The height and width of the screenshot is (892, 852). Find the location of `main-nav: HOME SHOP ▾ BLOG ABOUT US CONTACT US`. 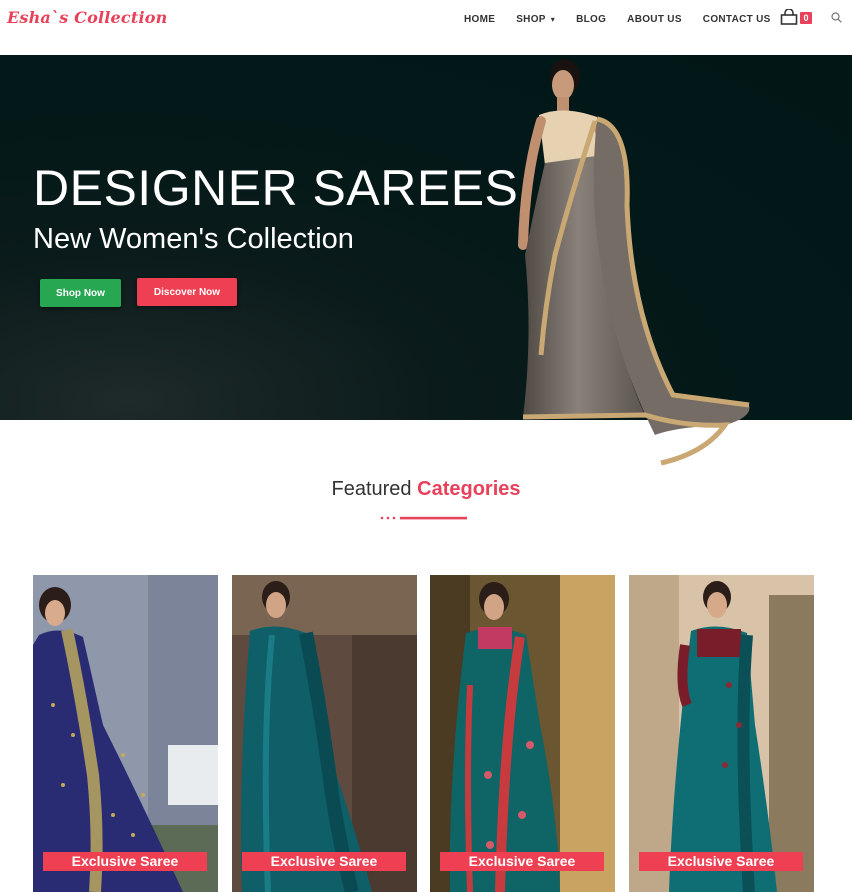

main-nav: HOME SHOP ▾ BLOG ABOUT US CONTACT US is located at coordinates (628, 19).